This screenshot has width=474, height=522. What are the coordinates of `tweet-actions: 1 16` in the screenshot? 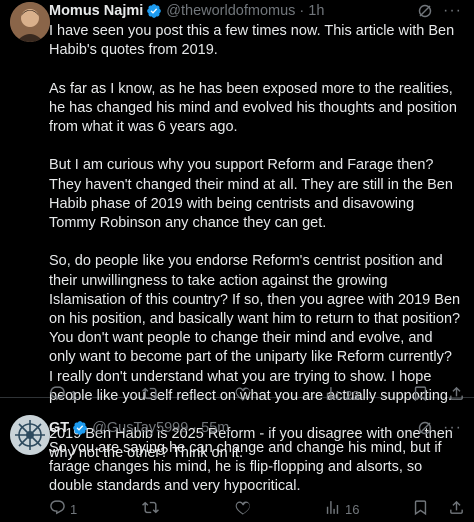 It's located at (257, 509).